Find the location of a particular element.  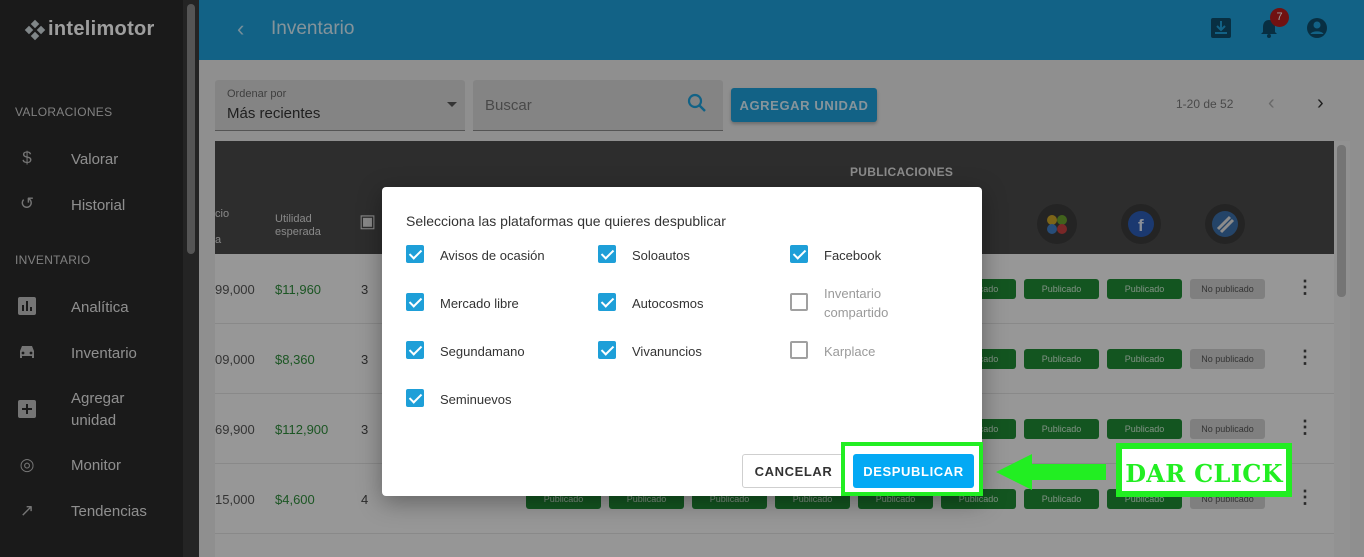

option-label: Soloautos is located at coordinates (661, 255).